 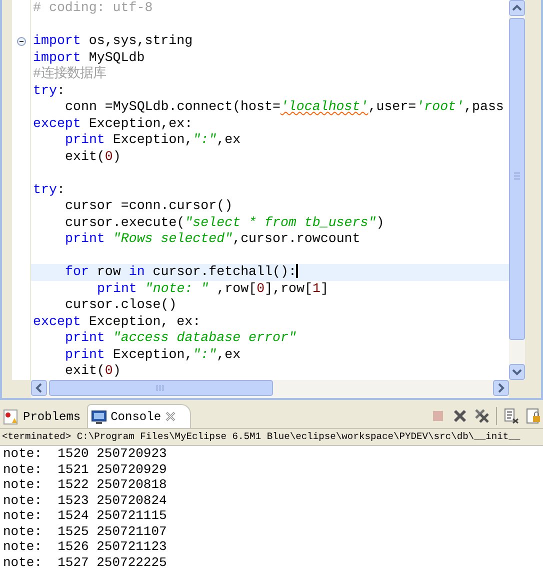 What do you see at coordinates (85, 546) in the screenshot?
I see `console-line: note: 1526 250721123` at bounding box center [85, 546].